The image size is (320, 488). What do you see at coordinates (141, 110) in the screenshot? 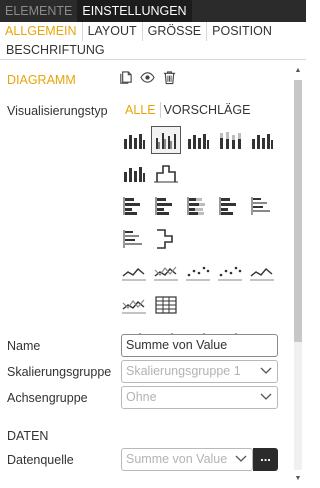
I see `tab-alle: ALLE` at bounding box center [141, 110].